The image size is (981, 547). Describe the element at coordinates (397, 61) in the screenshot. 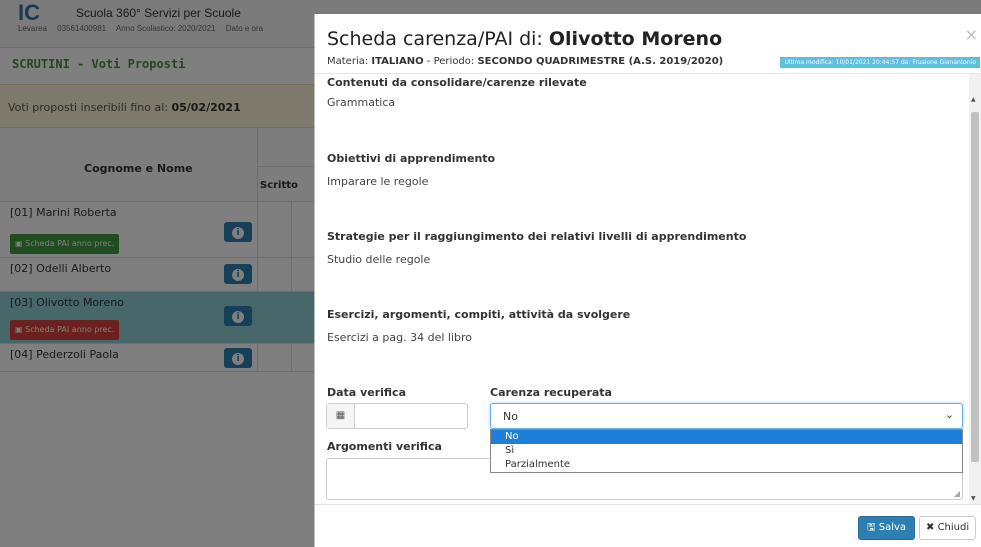

I see `materia-value: ITALIANO` at that location.